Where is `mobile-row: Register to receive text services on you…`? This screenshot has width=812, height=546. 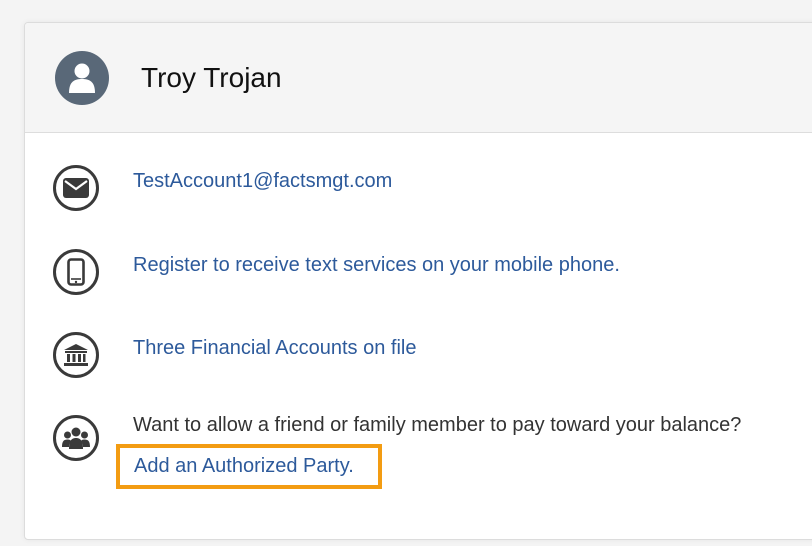 mobile-row: Register to receive text services on you… is located at coordinates (423, 272).